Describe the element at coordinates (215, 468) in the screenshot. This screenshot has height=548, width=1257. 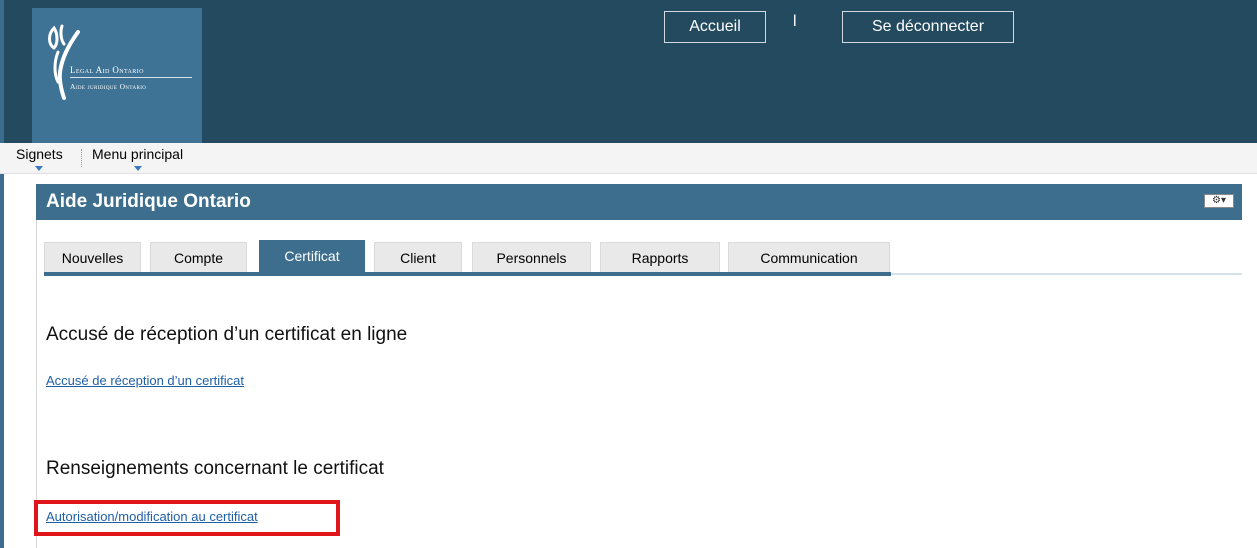
I see `section-title-certificate-info: Renseignements concernant le certificat` at that location.